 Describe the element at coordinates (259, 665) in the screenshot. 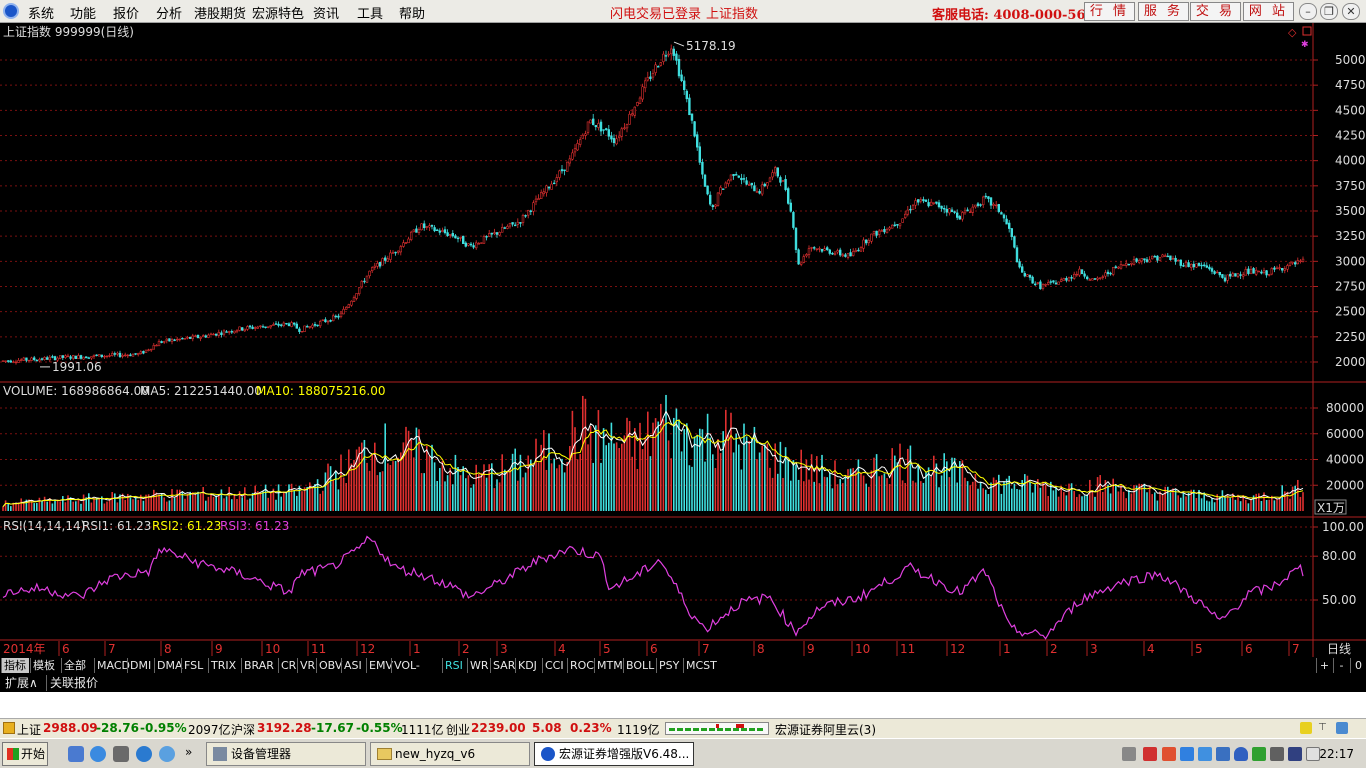

I see `indicator-tab-brar: BRAR` at that location.